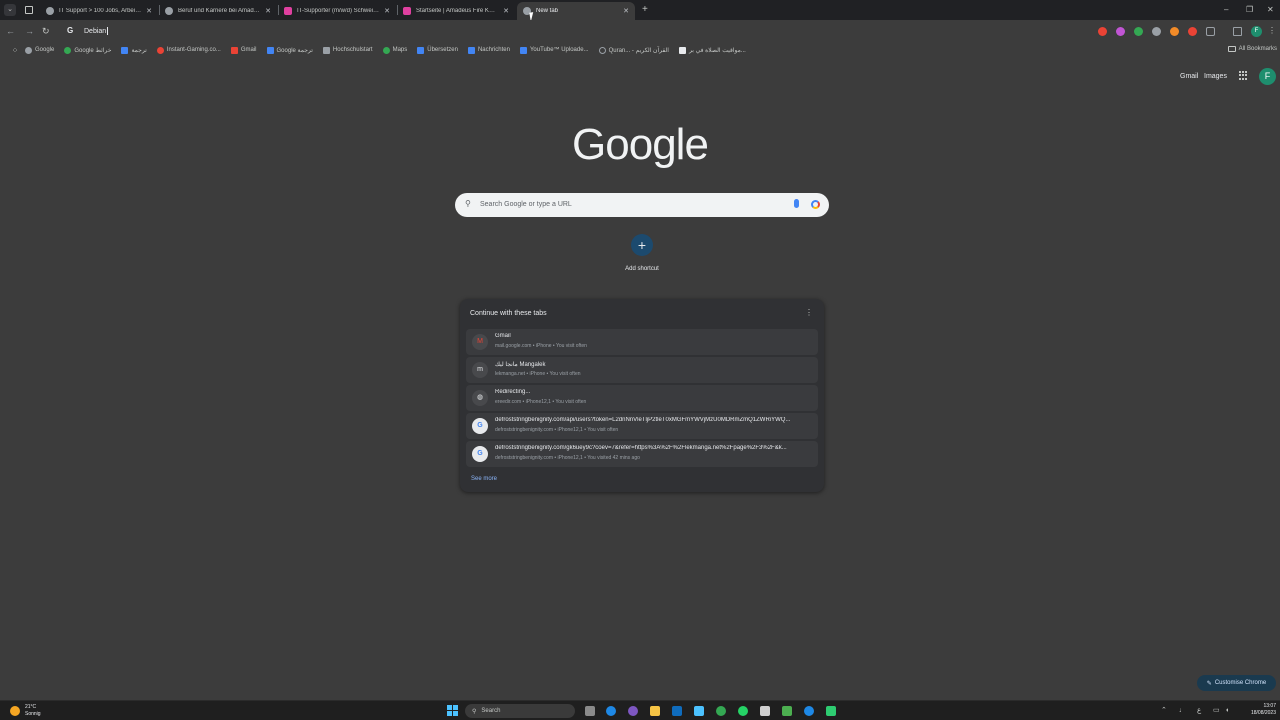 This screenshot has height=720, width=1280. I want to click on bookmark-item: Nachrichten, so click(488, 50).